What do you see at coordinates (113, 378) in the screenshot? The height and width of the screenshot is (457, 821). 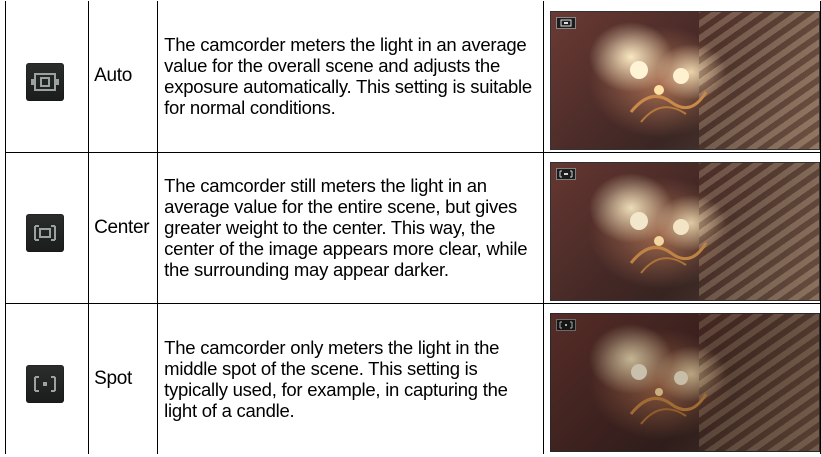 I see `mode-label: Spot` at bounding box center [113, 378].